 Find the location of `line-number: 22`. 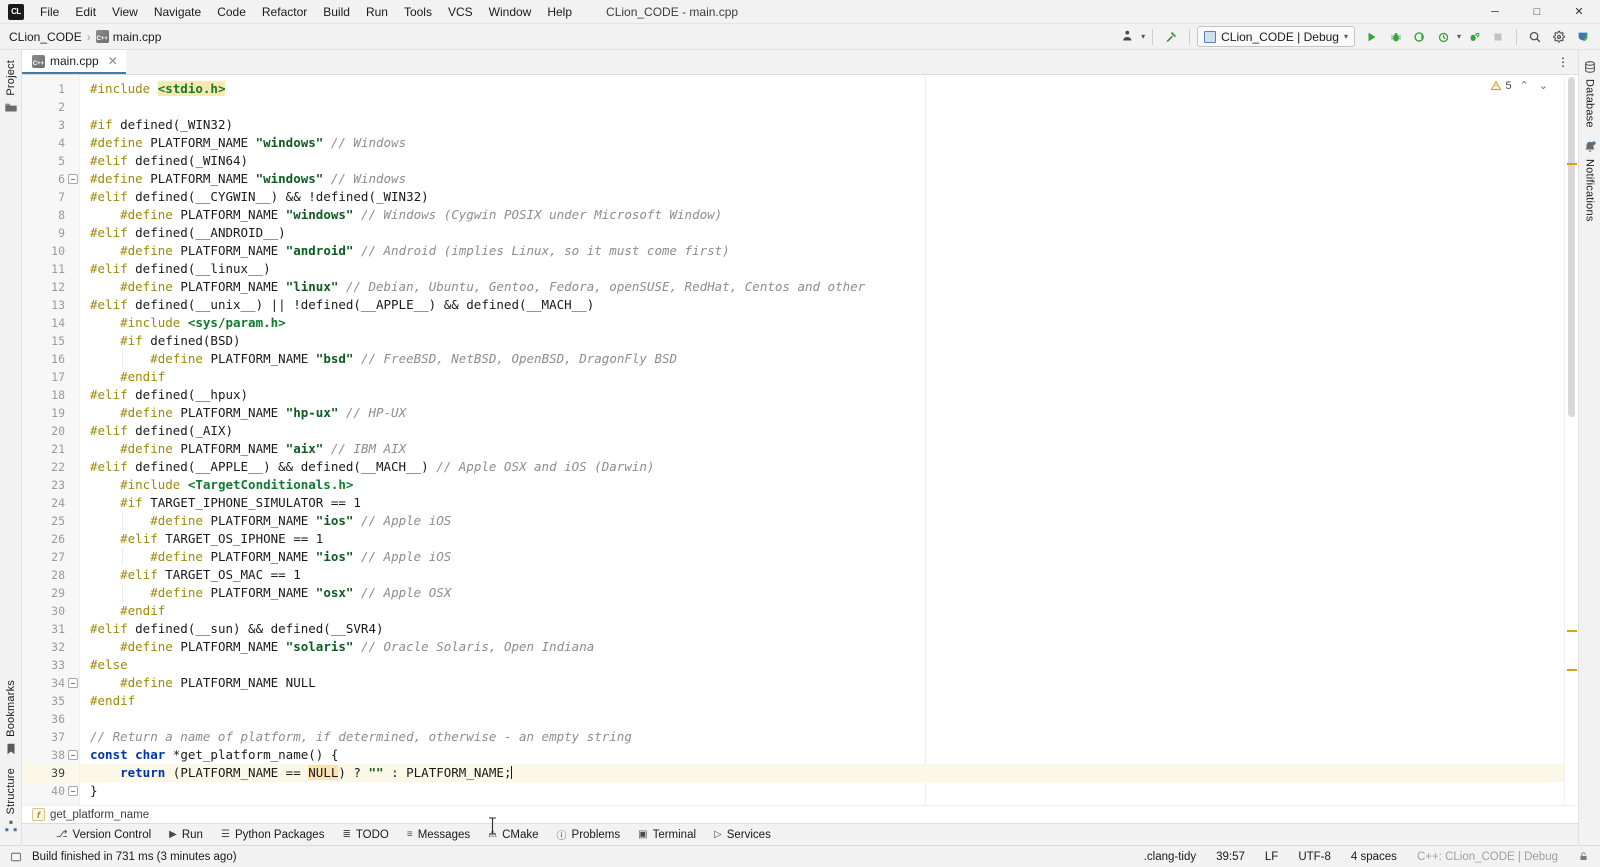

line-number: 22 is located at coordinates (50, 467).